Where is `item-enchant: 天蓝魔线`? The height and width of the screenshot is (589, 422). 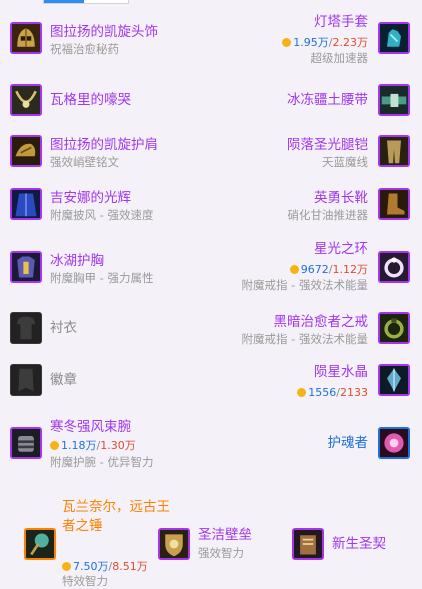 item-enchant: 天蓝魔线 is located at coordinates (345, 162).